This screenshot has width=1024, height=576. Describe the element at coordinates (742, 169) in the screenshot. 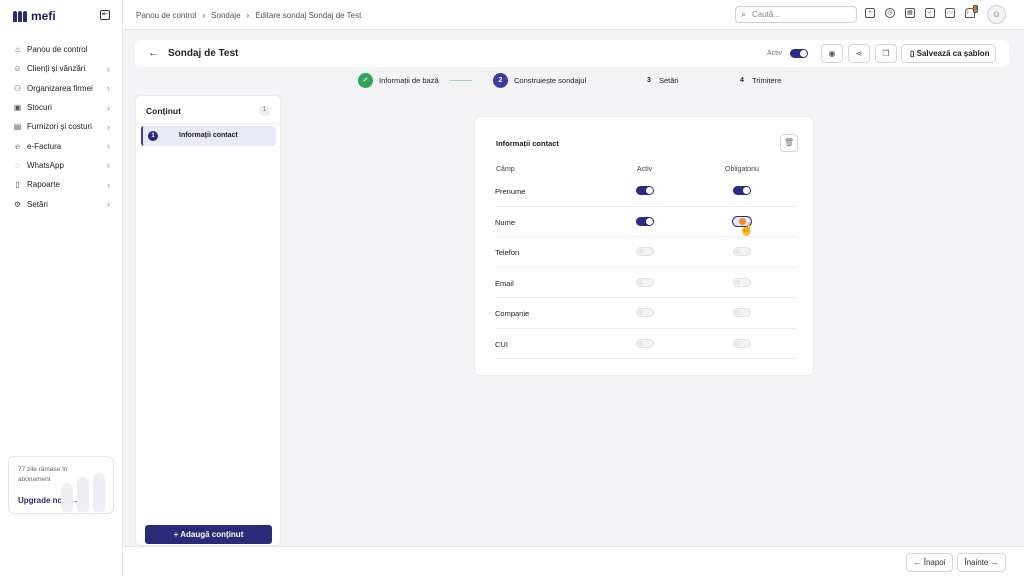

I see `column-header-required: Obligatoriu` at that location.